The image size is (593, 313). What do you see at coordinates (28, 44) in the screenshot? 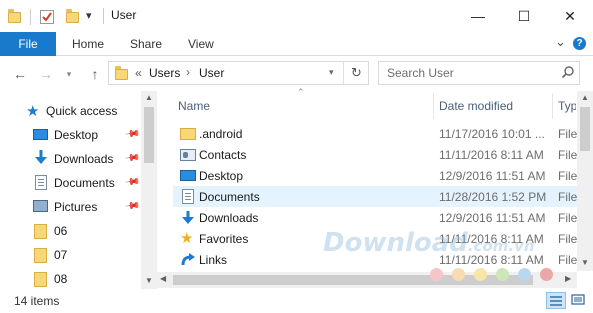
I see `tab-file: File` at bounding box center [28, 44].